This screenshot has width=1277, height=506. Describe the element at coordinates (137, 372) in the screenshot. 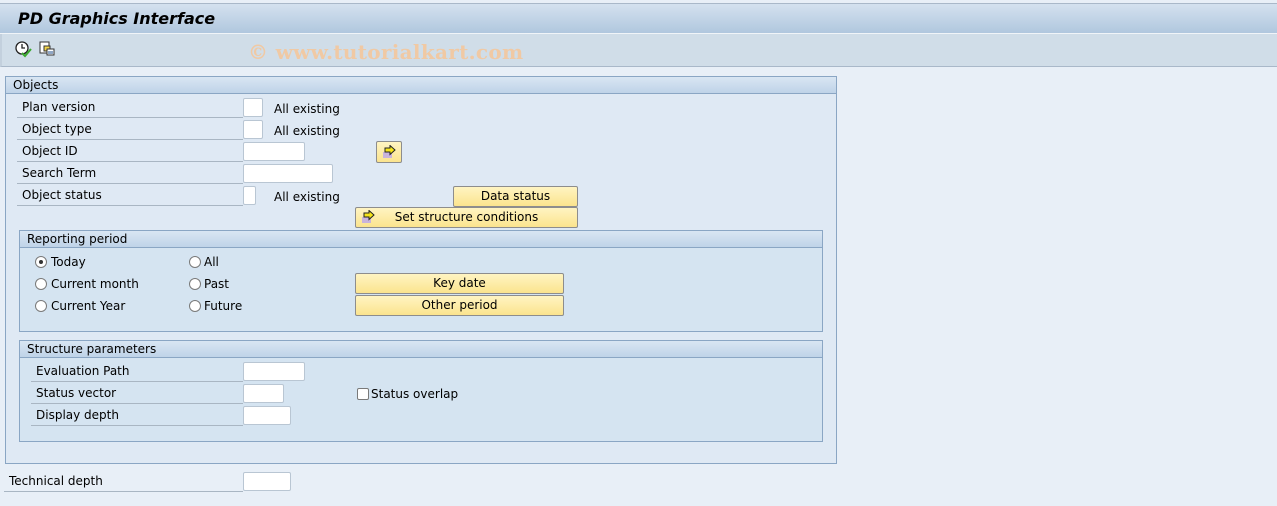

I see `evaluation-path-label: Evaluation Path` at that location.